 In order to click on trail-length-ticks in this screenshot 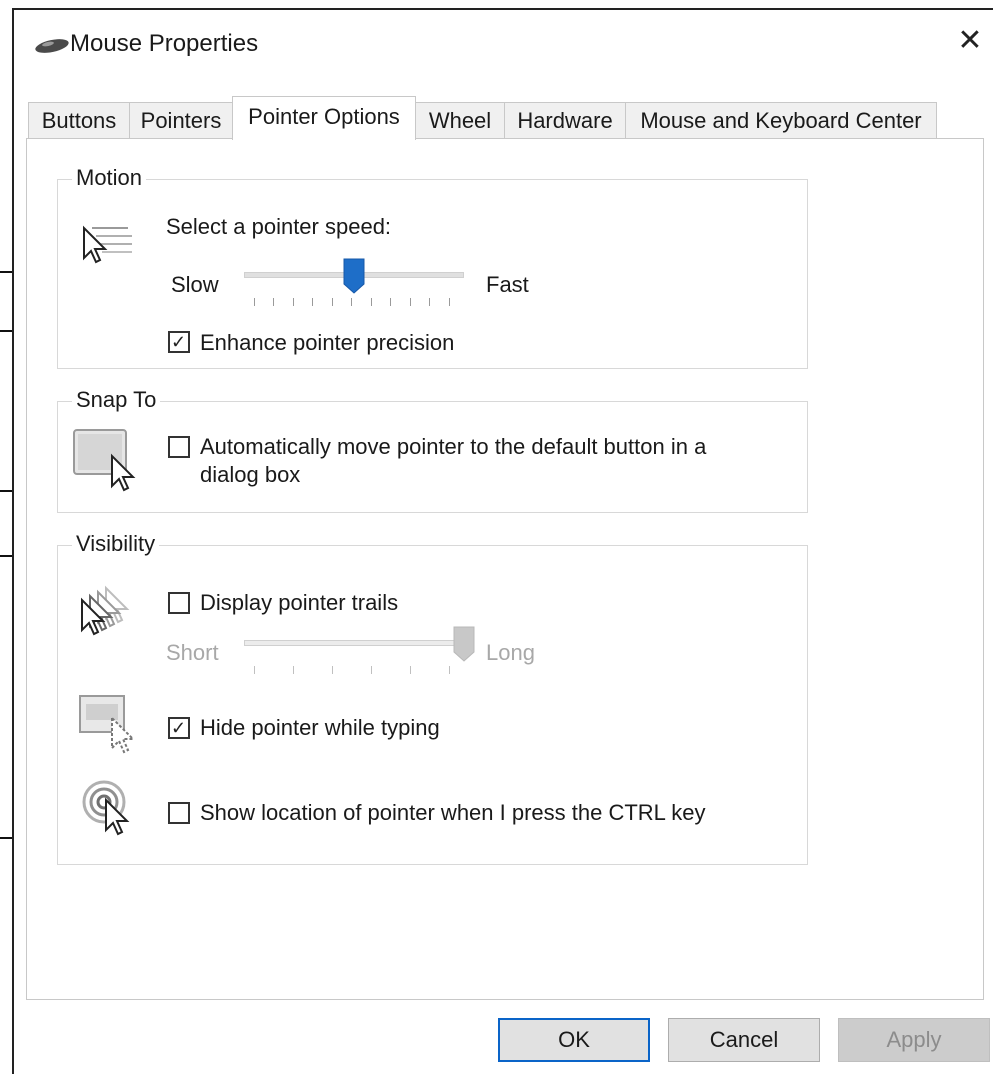, I will do `click(354, 671)`.